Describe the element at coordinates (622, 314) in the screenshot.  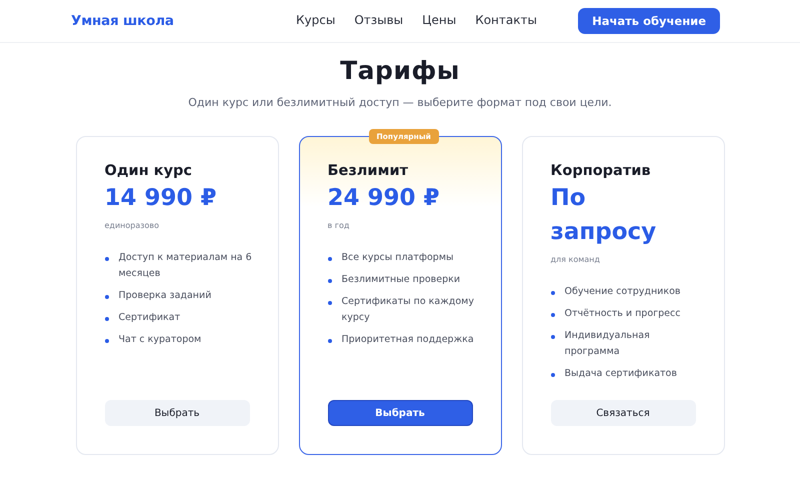
I see `feature-text: Отчётность и прогресс` at that location.